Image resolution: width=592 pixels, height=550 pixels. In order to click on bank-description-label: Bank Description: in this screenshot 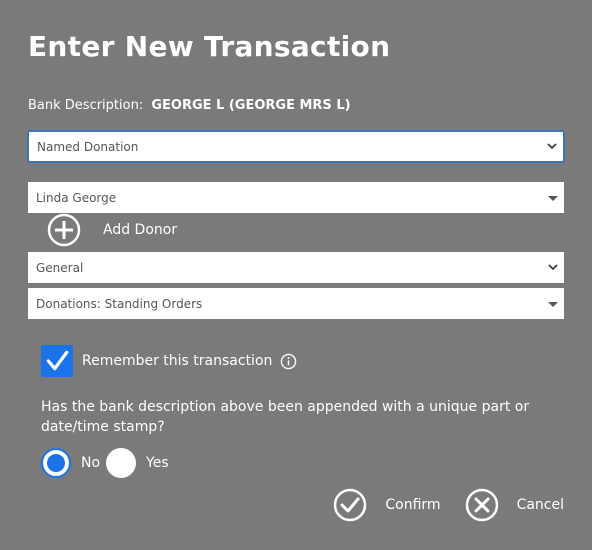, I will do `click(86, 105)`.